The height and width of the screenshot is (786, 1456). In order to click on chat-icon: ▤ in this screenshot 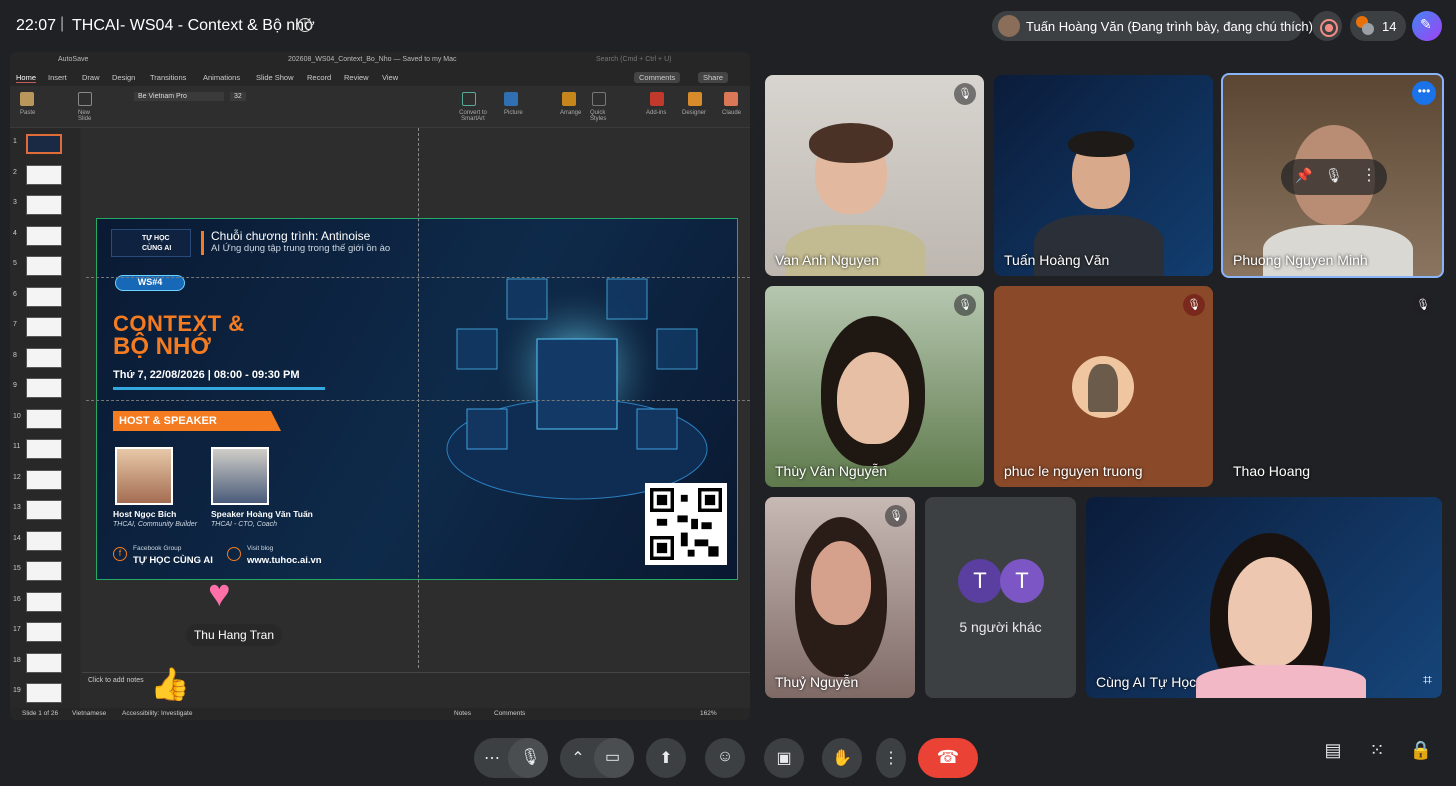, I will do `click(1333, 750)`.